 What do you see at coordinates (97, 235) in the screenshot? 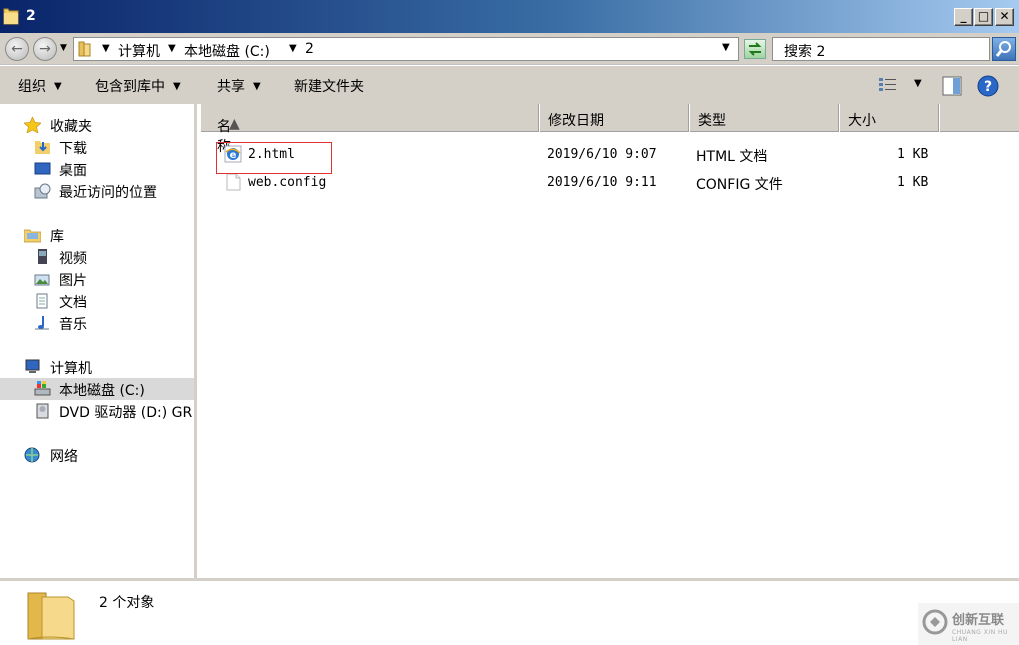
I see `nav-libraries: 库` at bounding box center [97, 235].